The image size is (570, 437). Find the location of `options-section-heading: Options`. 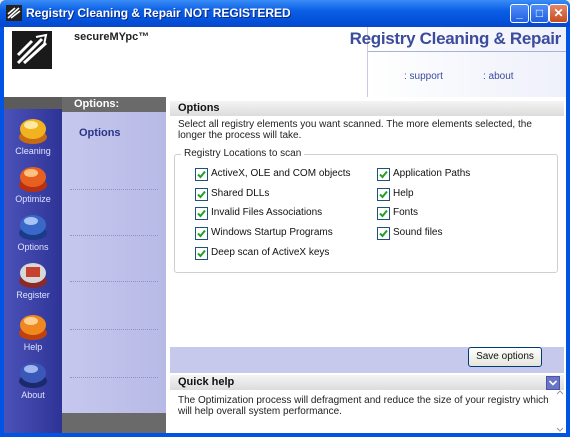

options-section-heading: Options is located at coordinates (367, 108).